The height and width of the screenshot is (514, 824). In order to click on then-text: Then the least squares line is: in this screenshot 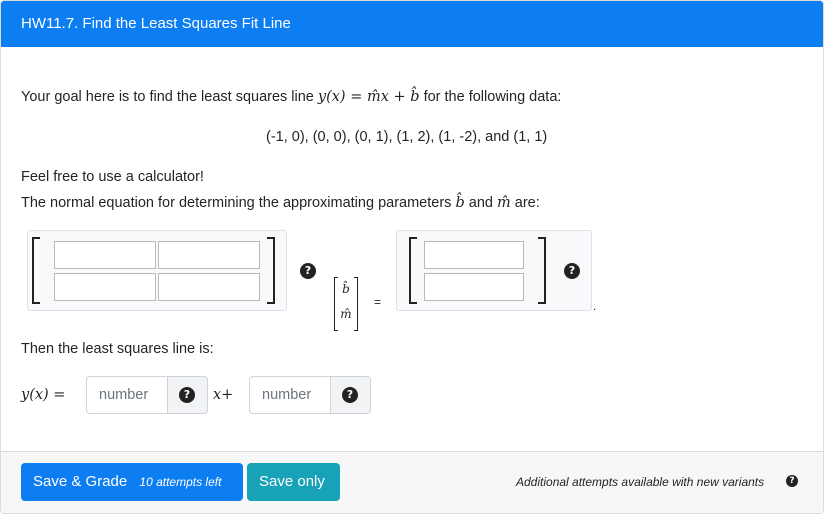, I will do `click(117, 349)`.